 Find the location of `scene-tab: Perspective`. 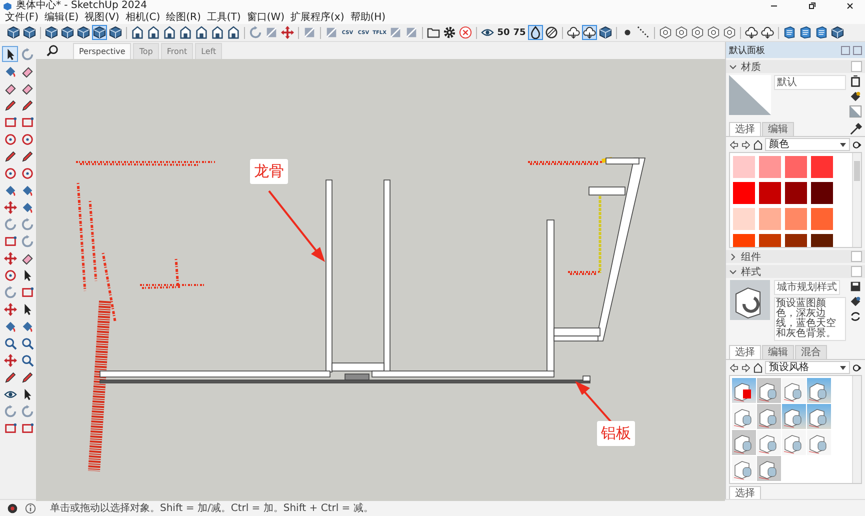

scene-tab: Perspective is located at coordinates (102, 51).